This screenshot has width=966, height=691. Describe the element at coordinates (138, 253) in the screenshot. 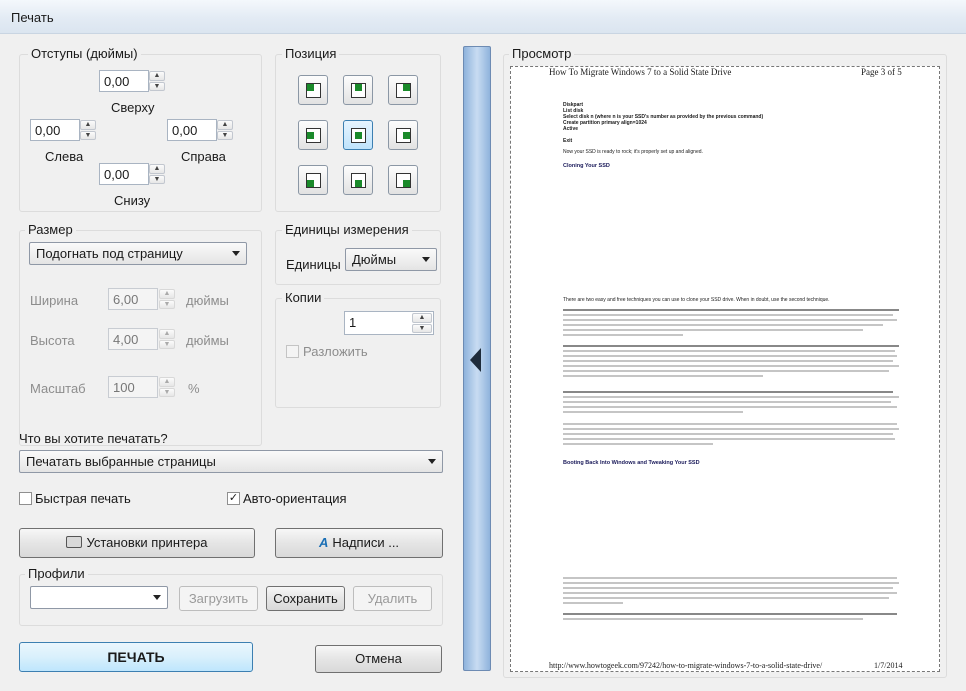

I see `size-mode-select: Подогнать под страницу` at that location.